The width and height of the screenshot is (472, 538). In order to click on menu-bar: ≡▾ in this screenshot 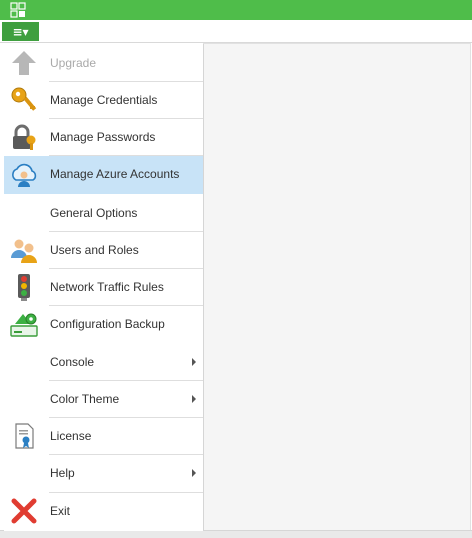, I will do `click(236, 31)`.